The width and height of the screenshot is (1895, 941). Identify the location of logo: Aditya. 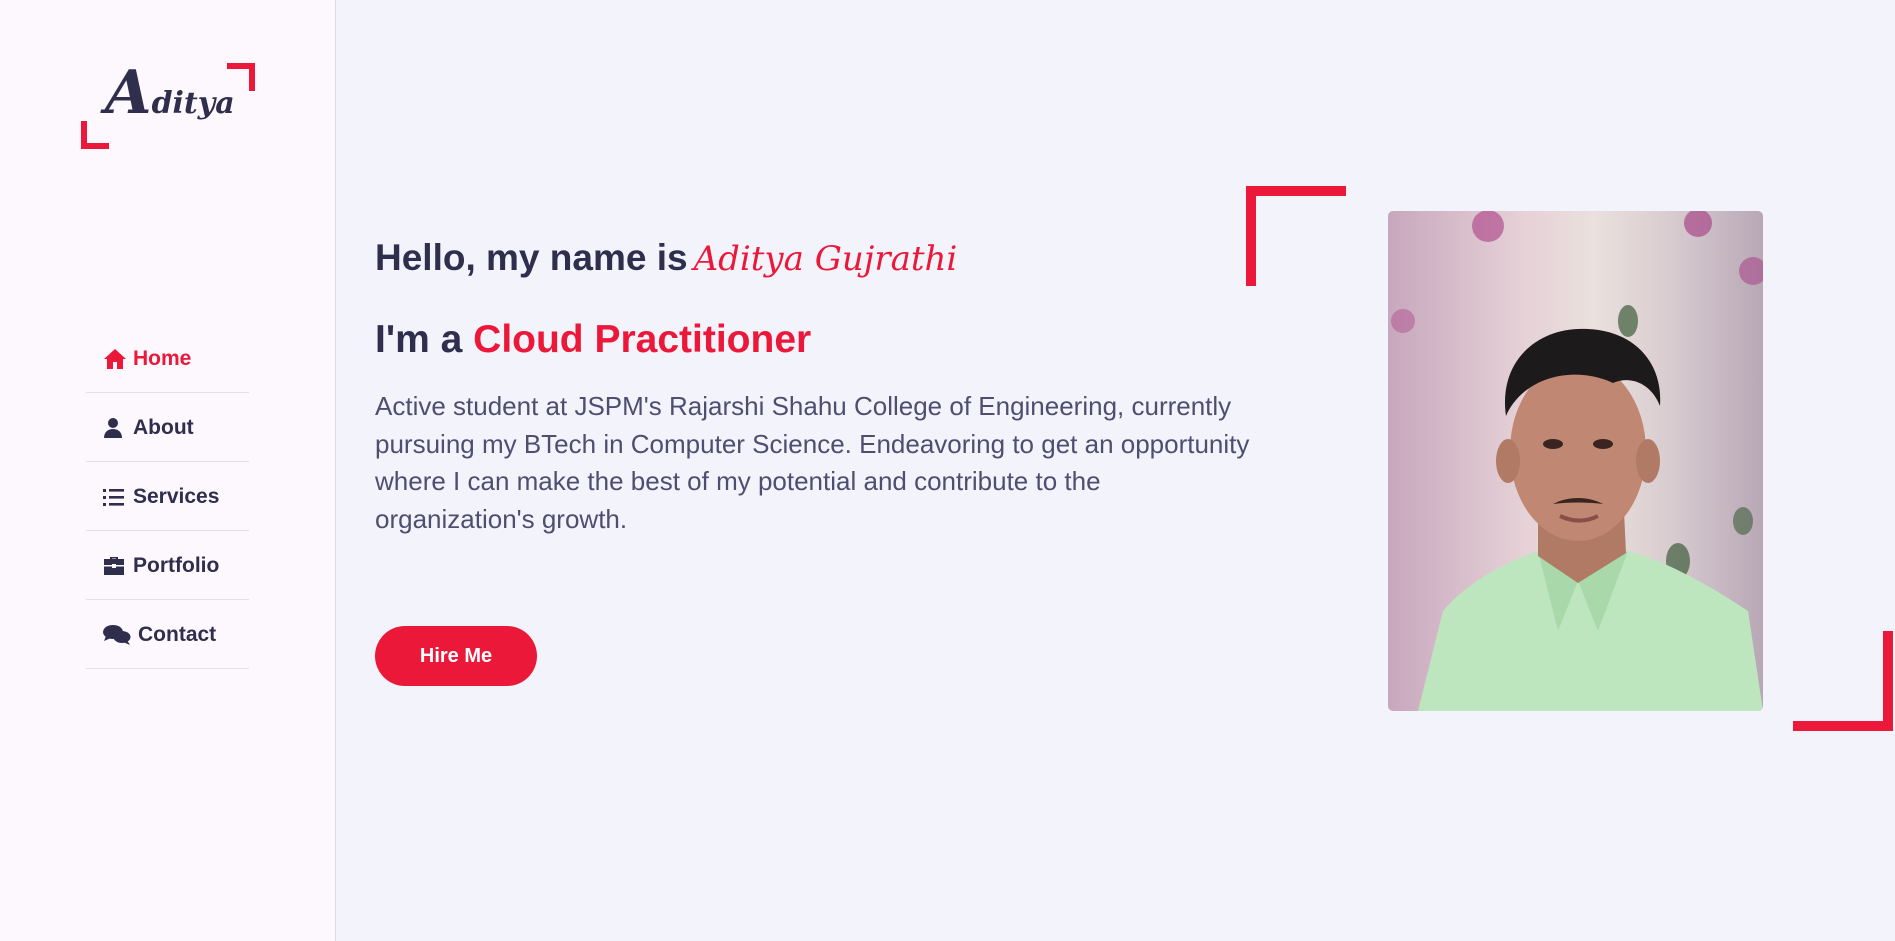
(168, 106).